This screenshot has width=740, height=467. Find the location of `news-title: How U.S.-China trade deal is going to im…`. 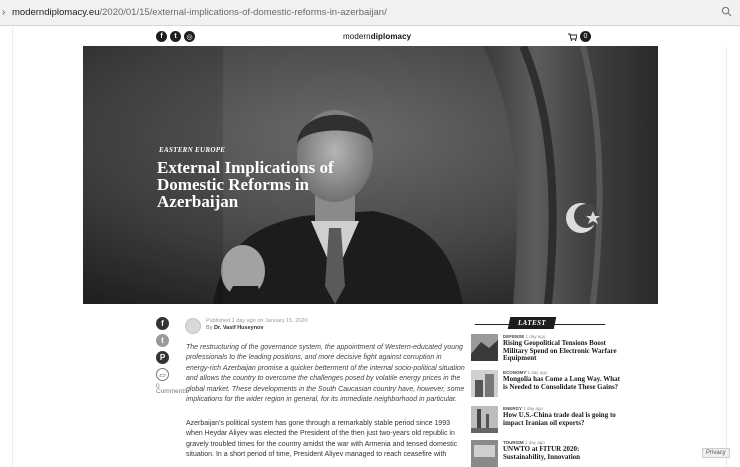

news-title: How U.S.-China trade deal is going to im… is located at coordinates (562, 419).